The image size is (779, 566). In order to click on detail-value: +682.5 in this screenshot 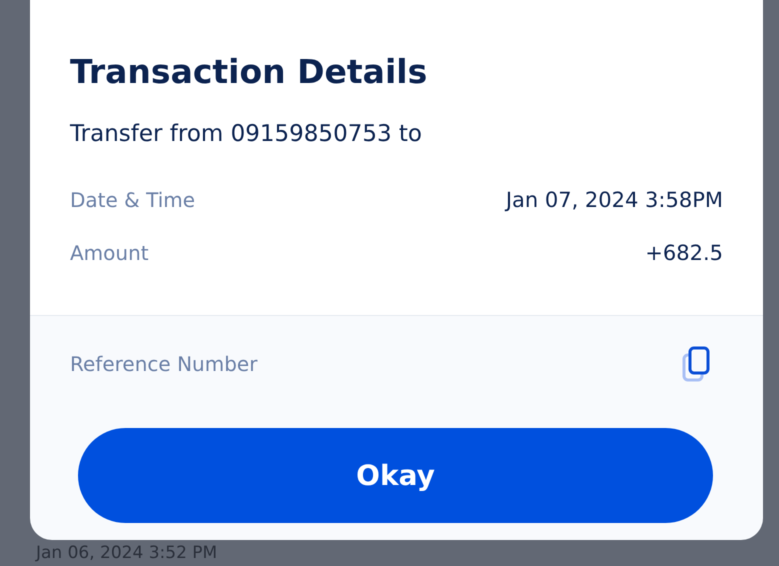, I will do `click(684, 252)`.